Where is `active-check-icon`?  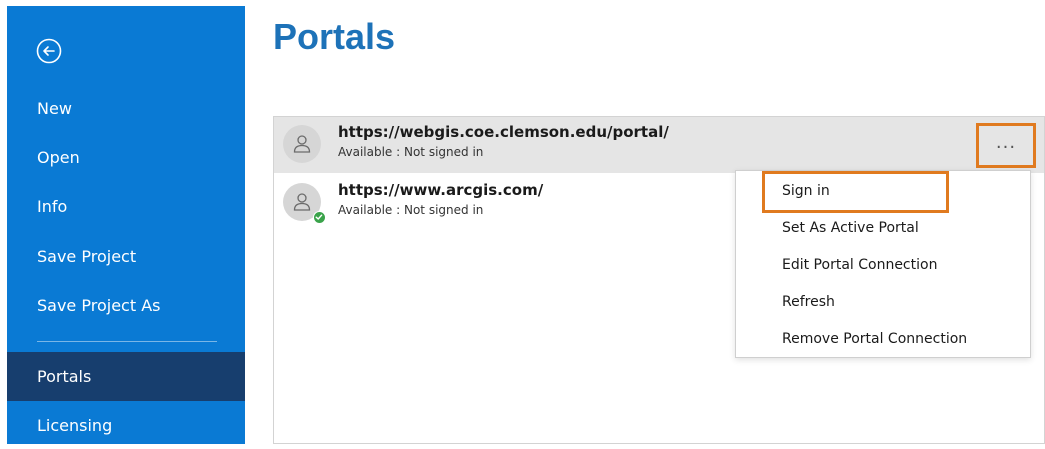
active-check-icon is located at coordinates (319, 217).